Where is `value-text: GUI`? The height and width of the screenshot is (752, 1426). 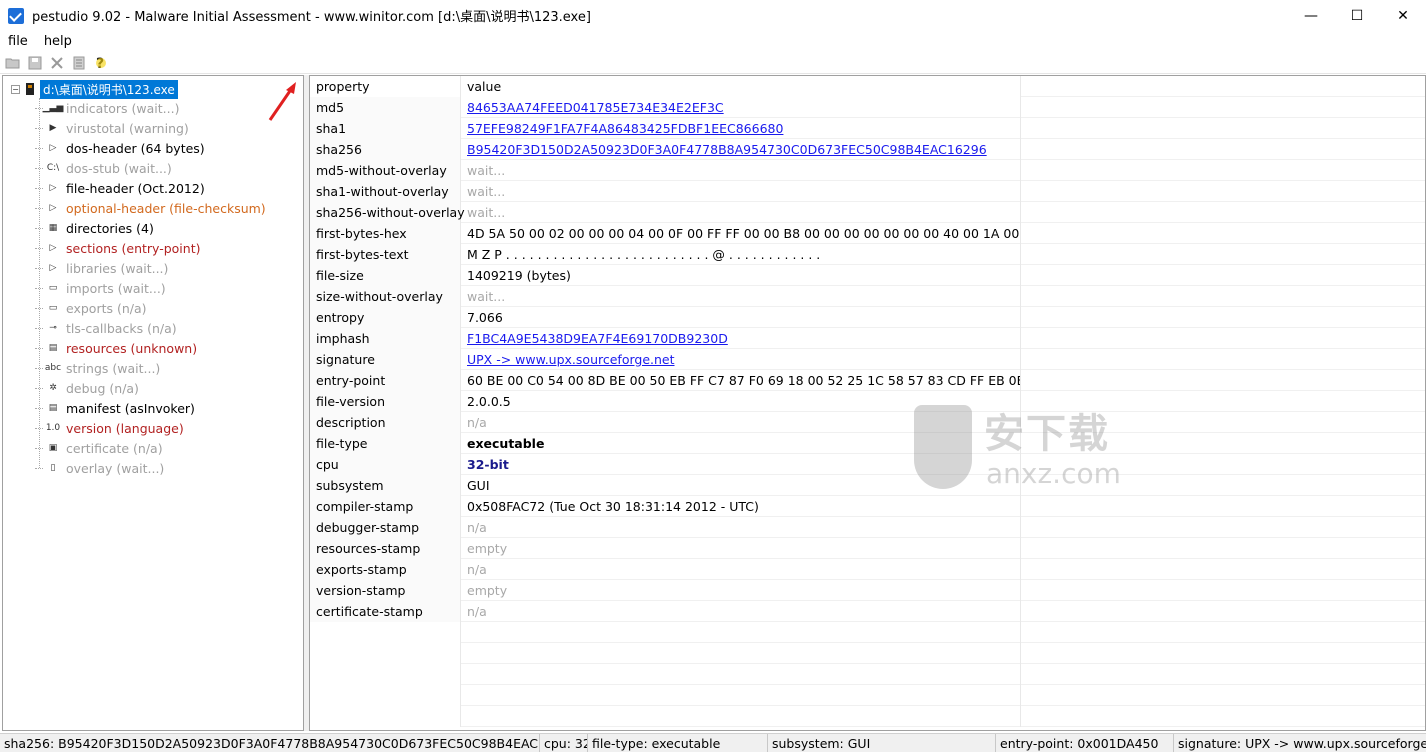 value-text: GUI is located at coordinates (478, 485).